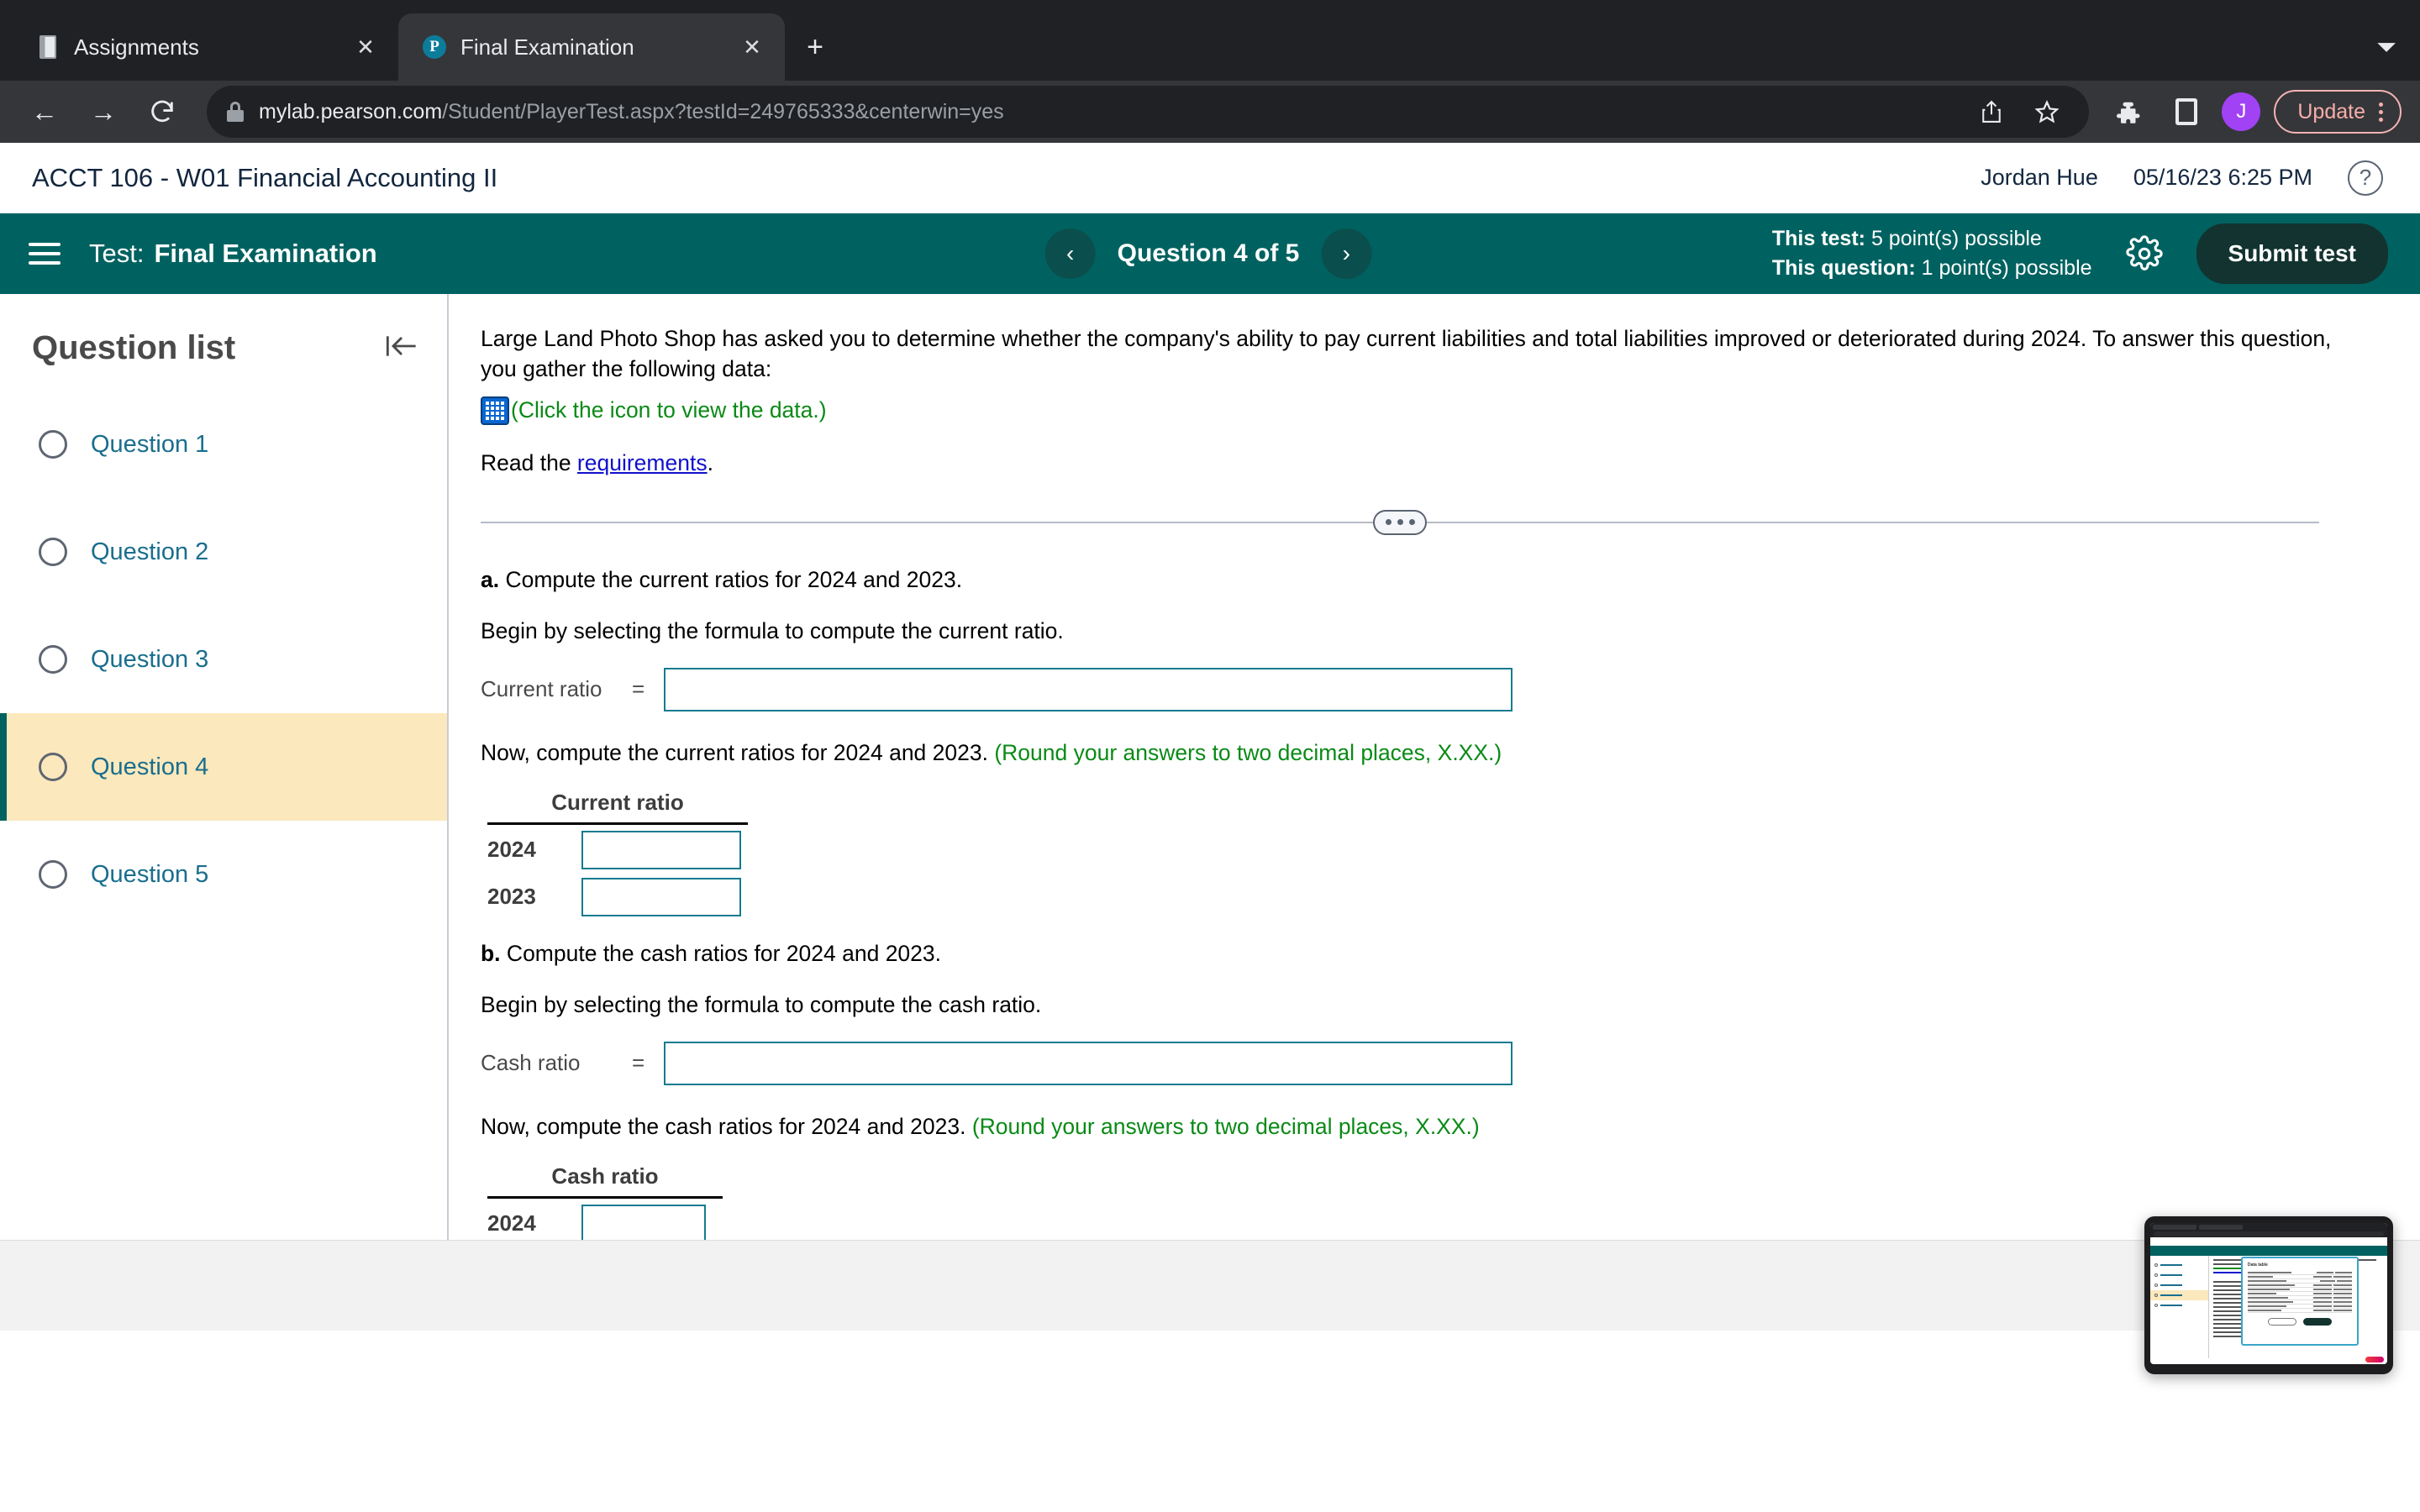 Image resolution: width=2420 pixels, height=1512 pixels. I want to click on forward-icon: →, so click(103, 112).